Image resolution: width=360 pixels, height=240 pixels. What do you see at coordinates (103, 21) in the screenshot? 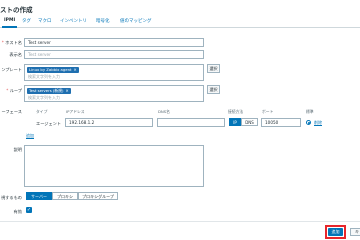
I see `tab-encryption: 暗号化` at bounding box center [103, 21].